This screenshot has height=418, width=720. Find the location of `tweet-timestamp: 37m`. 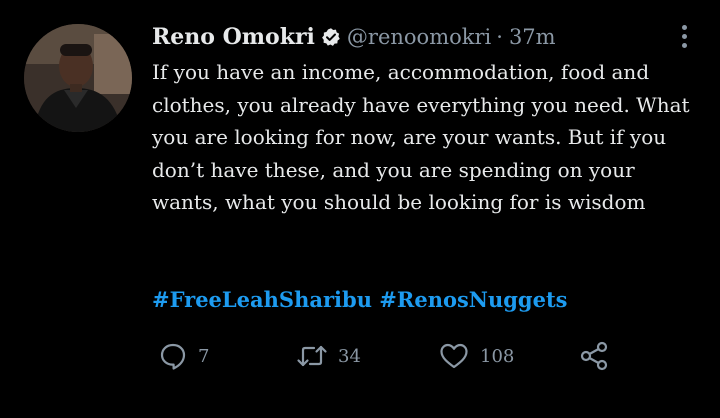

tweet-timestamp: 37m is located at coordinates (532, 37).